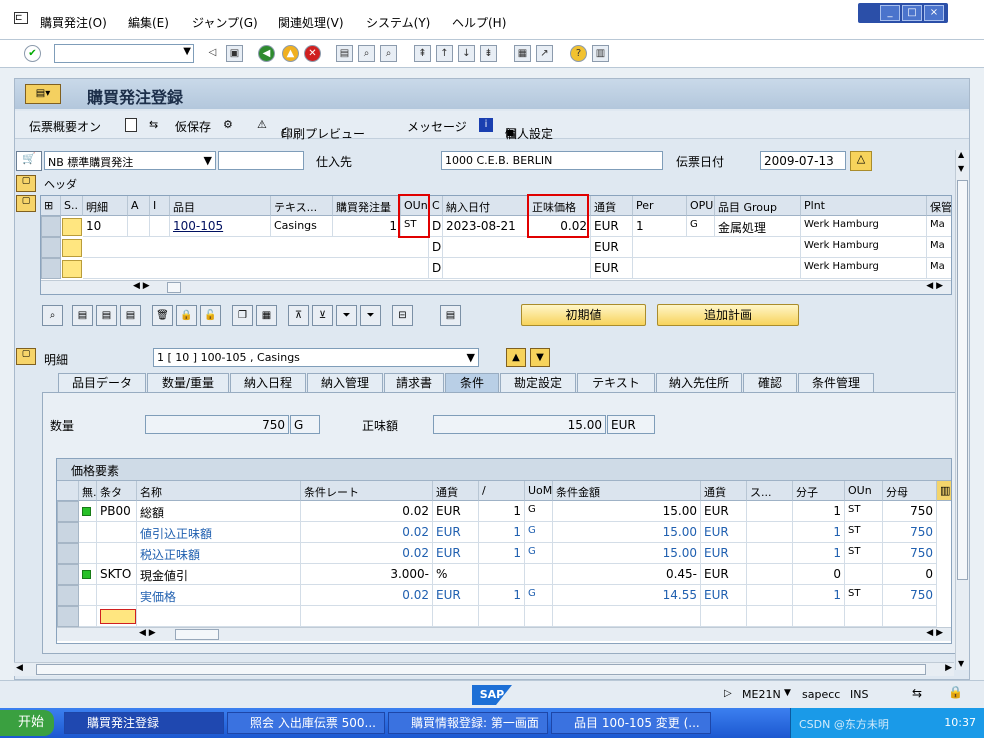  I want to click on new-condition-input, so click(118, 616).